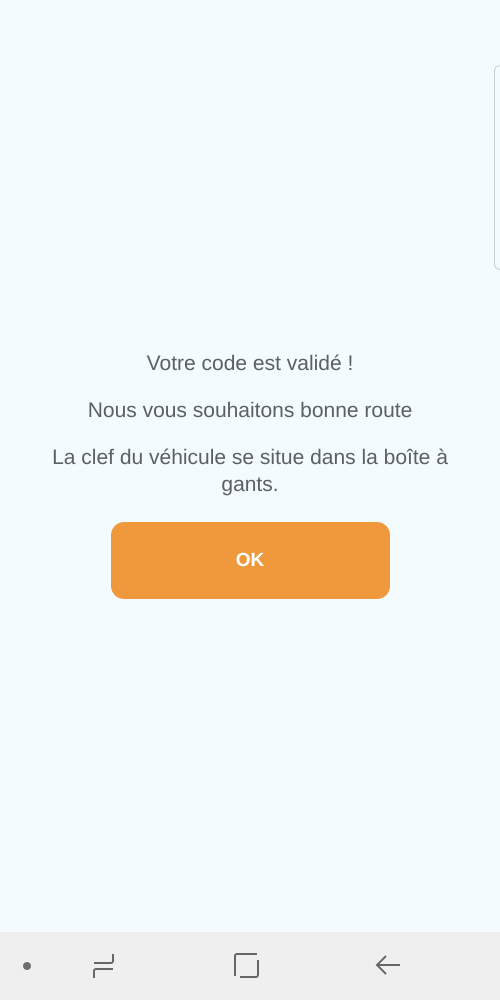  Describe the element at coordinates (250, 364) in the screenshot. I see `message-text: Votre code est validé !` at that location.